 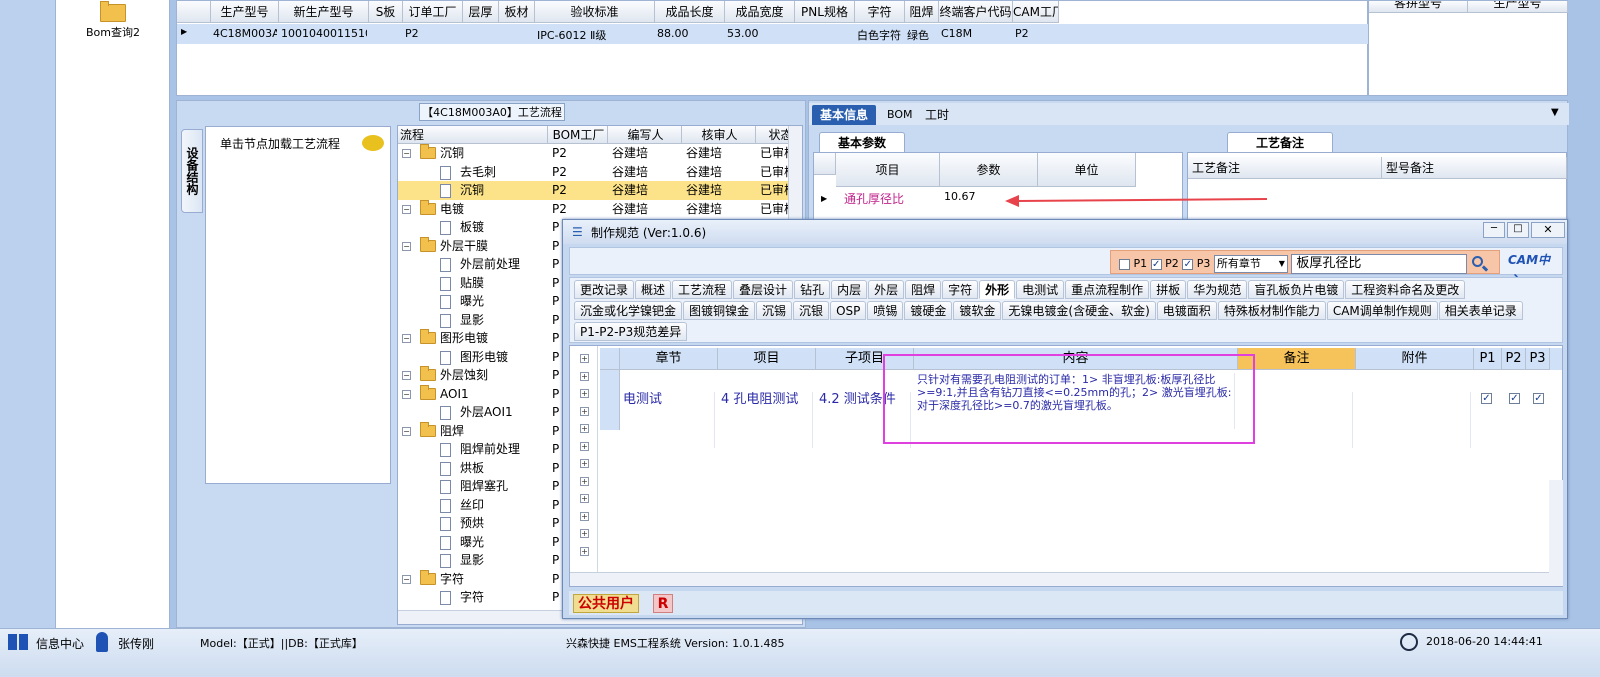 What do you see at coordinates (886, 289) in the screenshot?
I see `spec-tab: 外层` at bounding box center [886, 289].